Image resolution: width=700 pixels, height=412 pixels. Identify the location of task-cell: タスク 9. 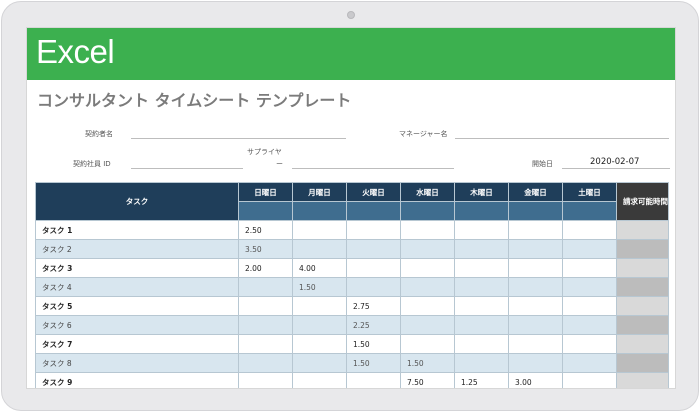
(137, 380).